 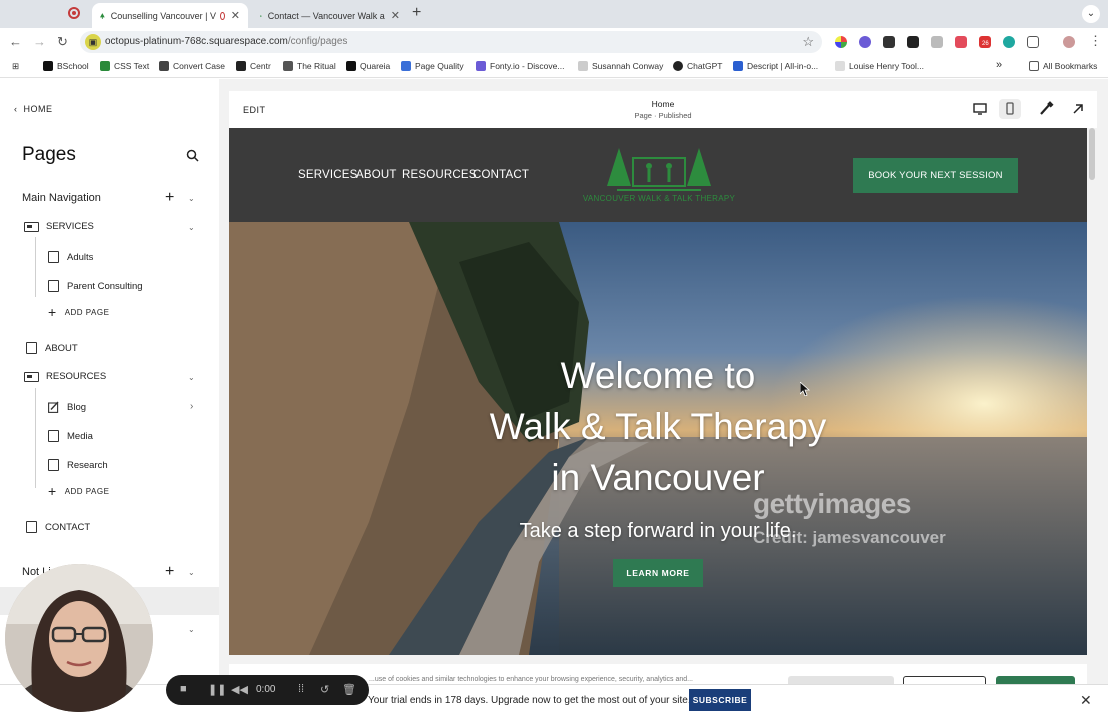 I want to click on bookmark-item: Page Quality, so click(x=432, y=66).